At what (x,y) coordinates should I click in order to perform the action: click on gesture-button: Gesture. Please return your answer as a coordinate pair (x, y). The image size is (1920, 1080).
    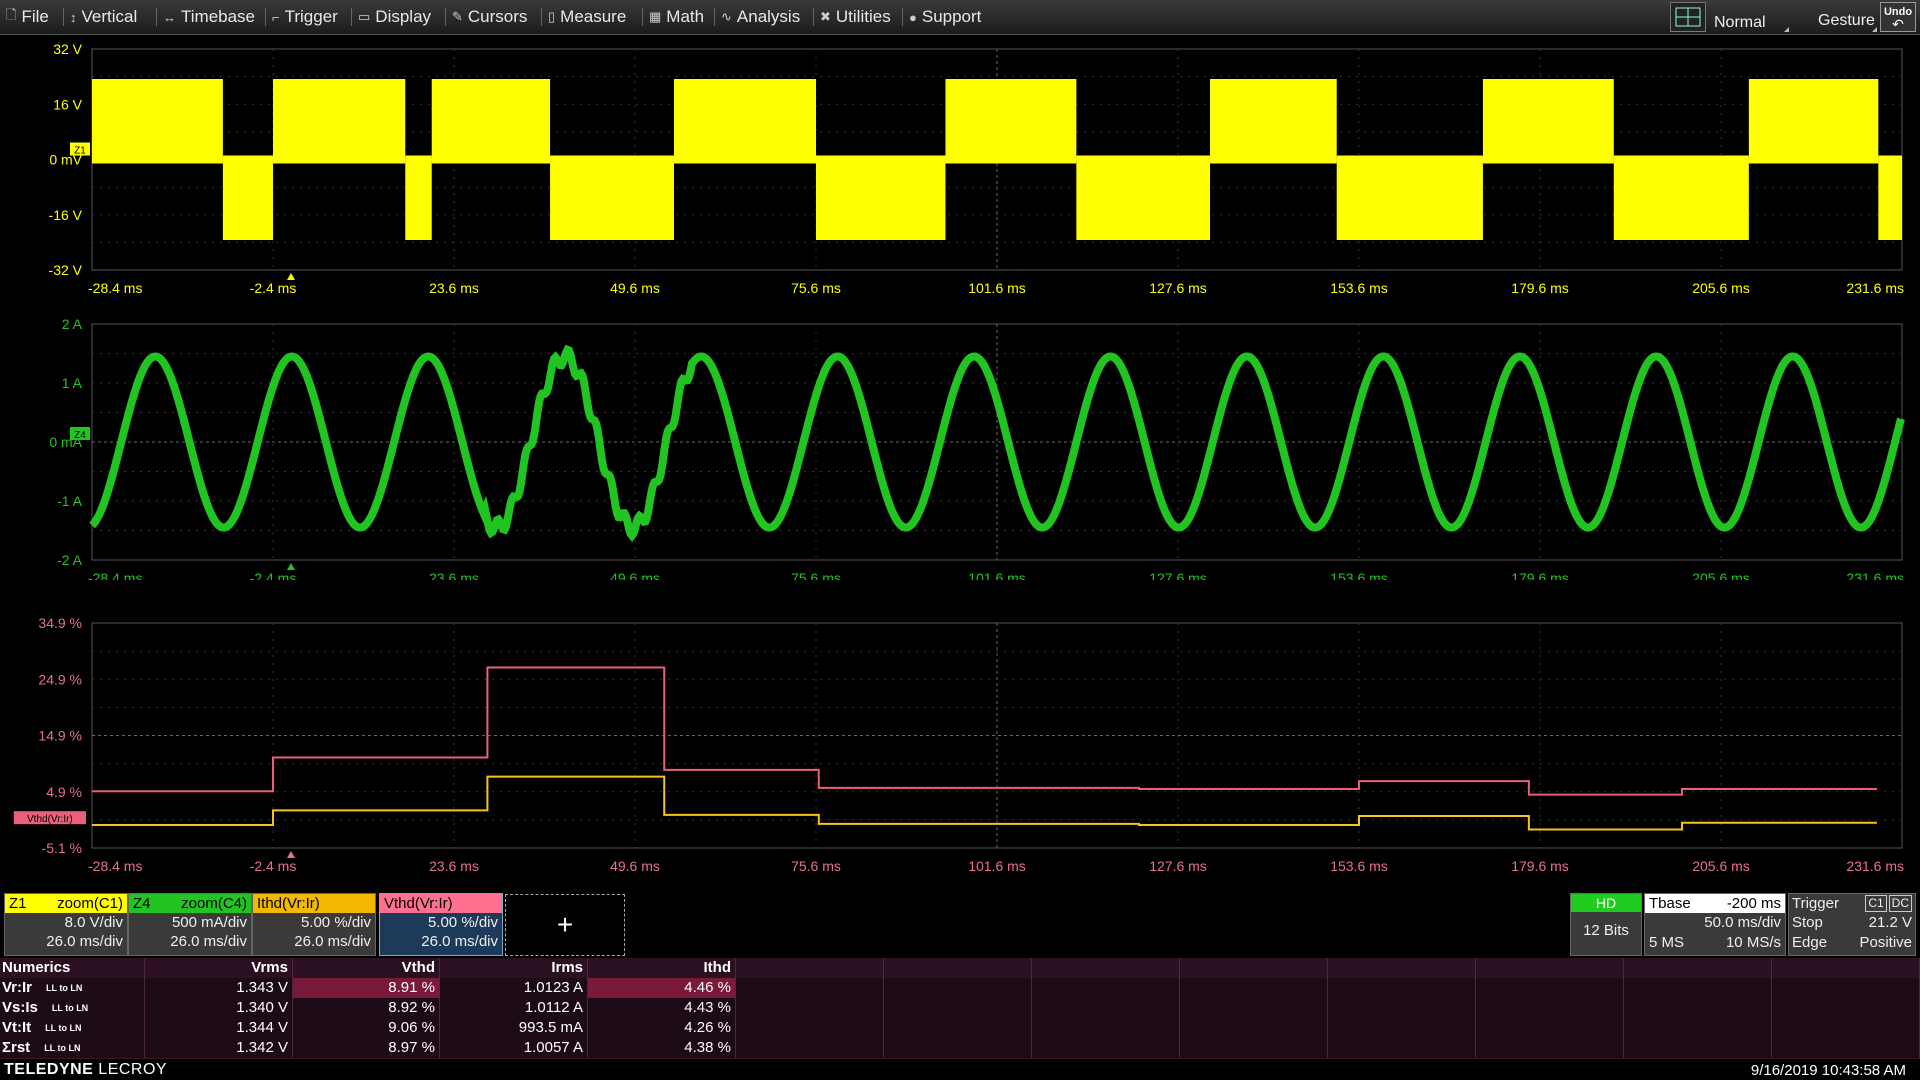
    Looking at the image, I should click on (1846, 21).